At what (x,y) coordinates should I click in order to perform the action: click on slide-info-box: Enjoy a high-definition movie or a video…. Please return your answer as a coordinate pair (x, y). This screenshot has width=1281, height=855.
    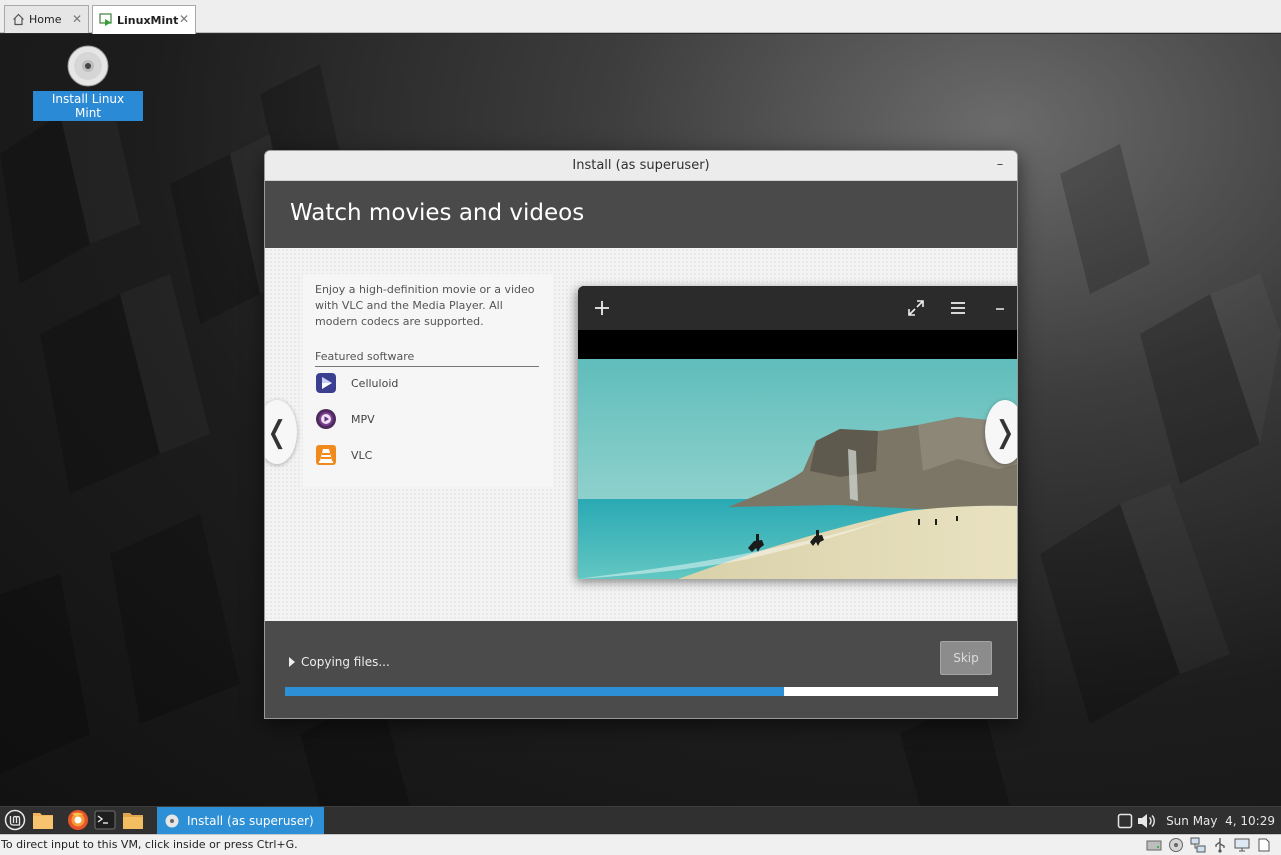
    Looking at the image, I should click on (428, 380).